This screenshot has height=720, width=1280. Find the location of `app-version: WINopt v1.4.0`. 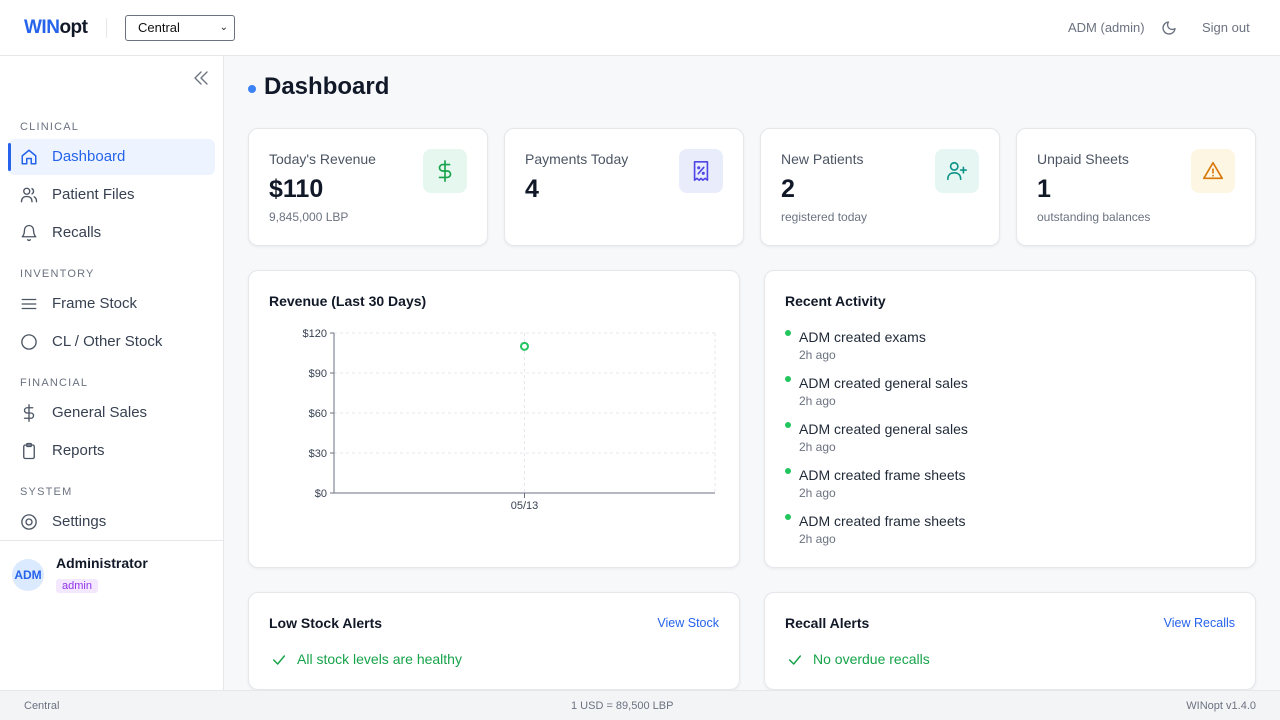

app-version: WINopt v1.4.0 is located at coordinates (1221, 706).